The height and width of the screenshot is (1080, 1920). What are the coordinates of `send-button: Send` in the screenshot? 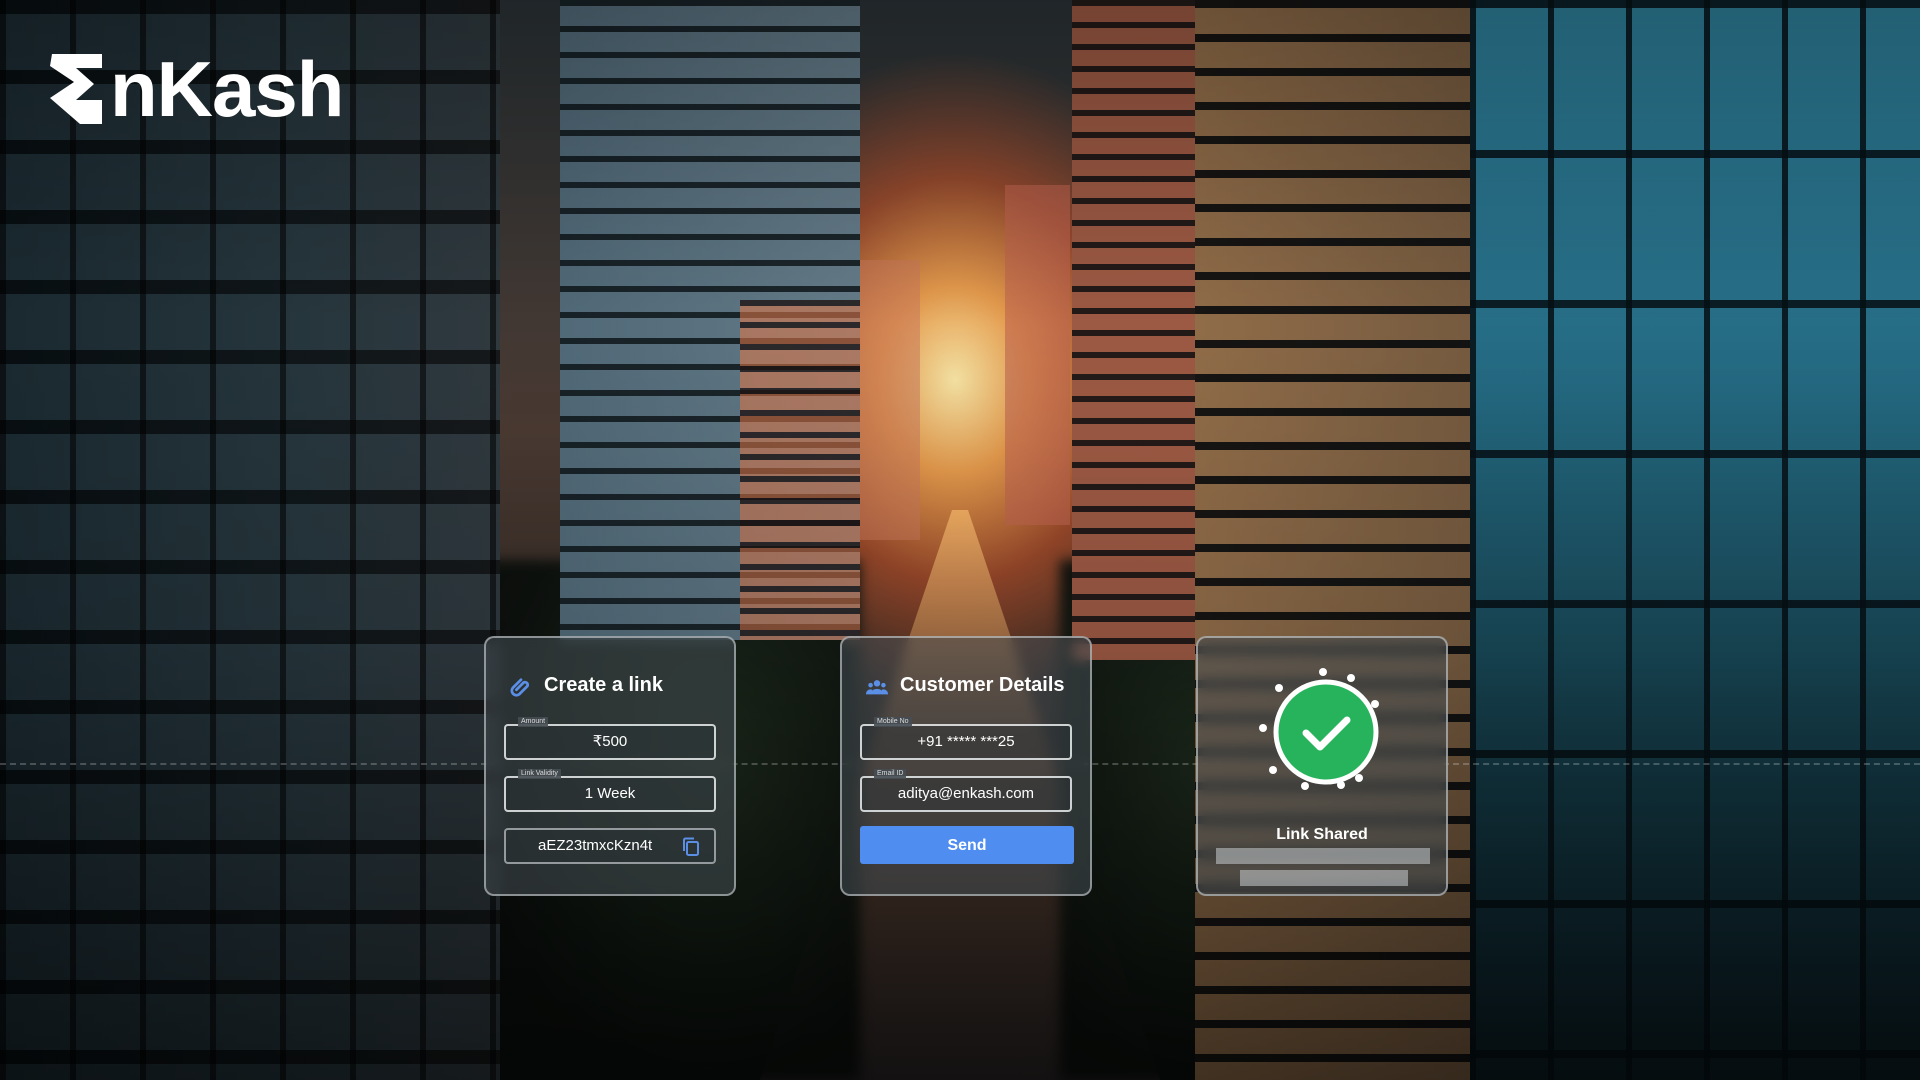 It's located at (967, 845).